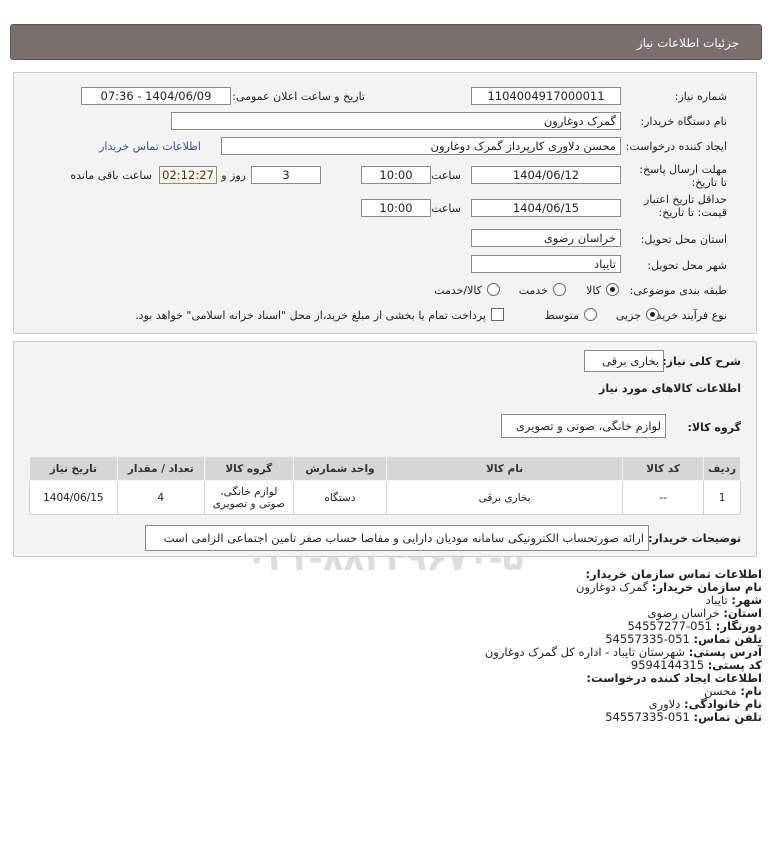  What do you see at coordinates (248, 468) in the screenshot?
I see `th-group: گروه کالا` at bounding box center [248, 468].